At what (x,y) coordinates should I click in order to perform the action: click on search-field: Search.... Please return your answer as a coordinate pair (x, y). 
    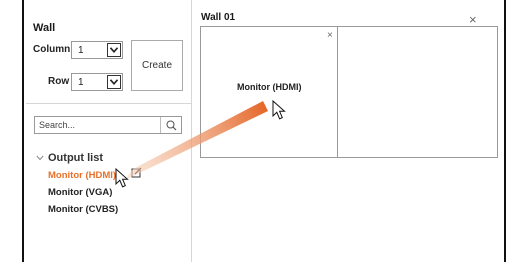
    Looking at the image, I should click on (108, 125).